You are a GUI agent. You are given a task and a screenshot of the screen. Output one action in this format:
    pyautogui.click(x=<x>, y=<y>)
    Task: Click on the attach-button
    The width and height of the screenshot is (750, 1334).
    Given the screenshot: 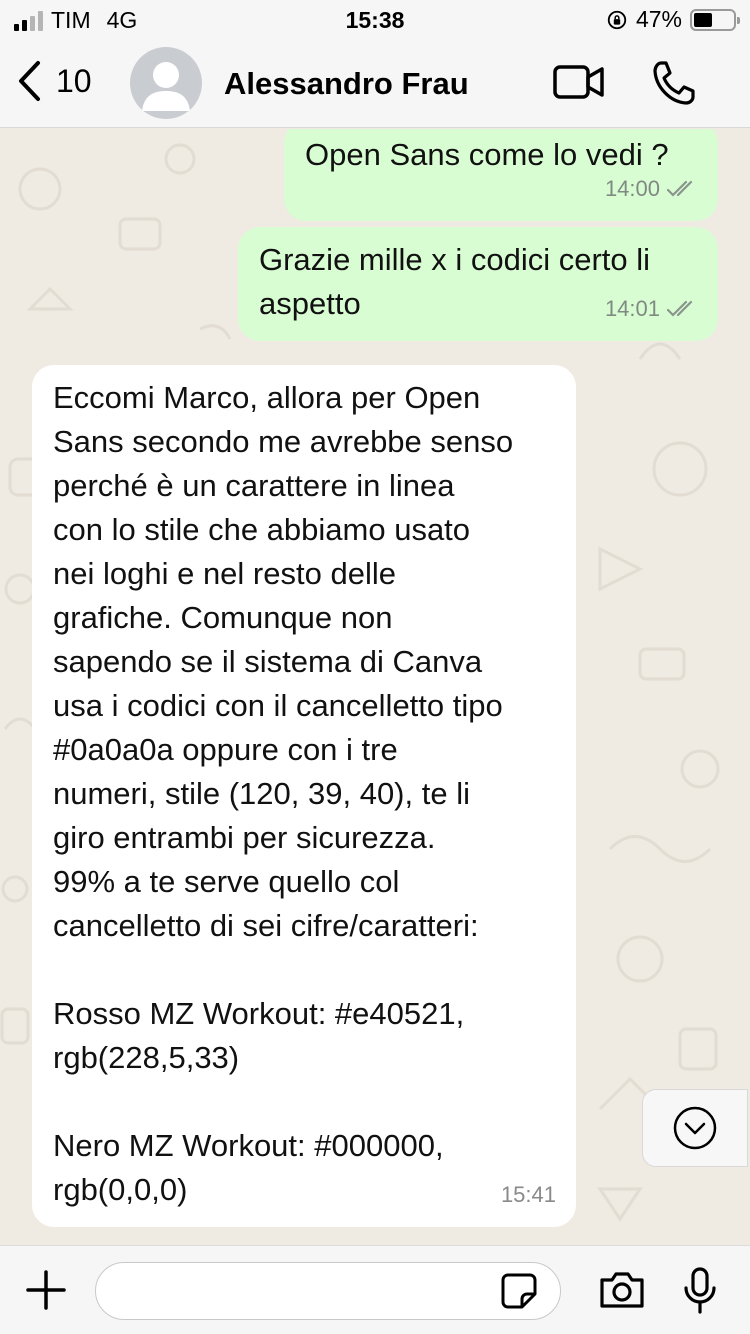 What is the action you would take?
    pyautogui.click(x=46, y=1292)
    